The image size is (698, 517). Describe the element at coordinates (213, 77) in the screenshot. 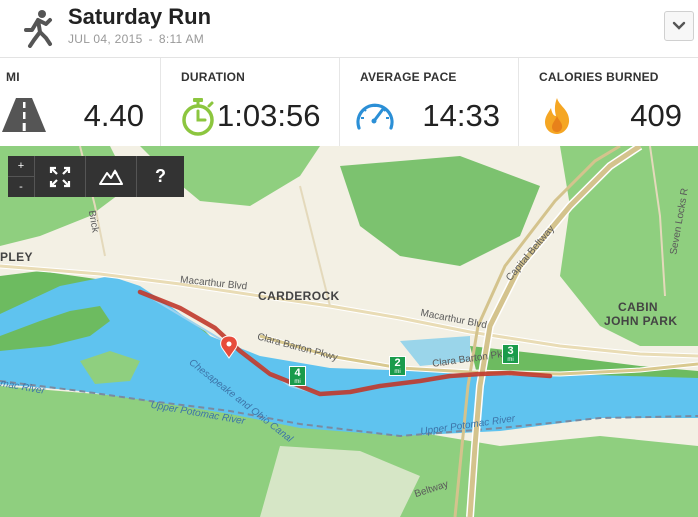

I see `stat-duration-label: DURATION` at that location.